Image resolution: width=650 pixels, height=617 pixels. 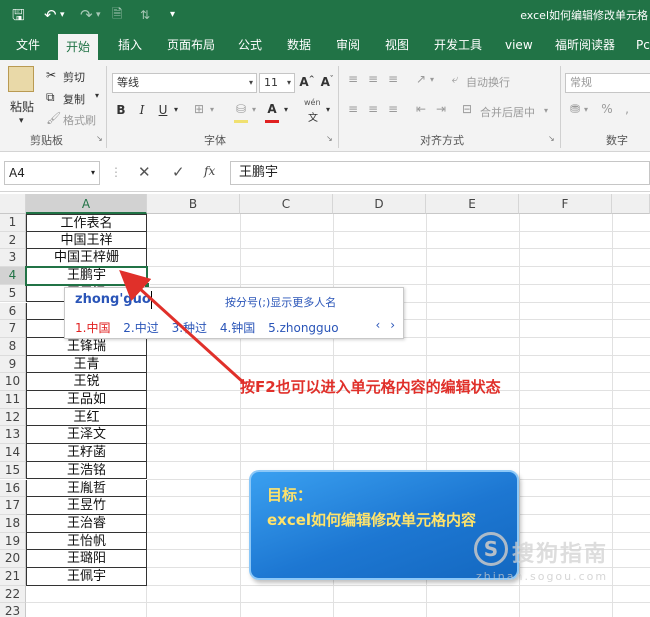 What do you see at coordinates (176, 109) in the screenshot?
I see `underline-dropdown-icon: ▾` at bounding box center [176, 109].